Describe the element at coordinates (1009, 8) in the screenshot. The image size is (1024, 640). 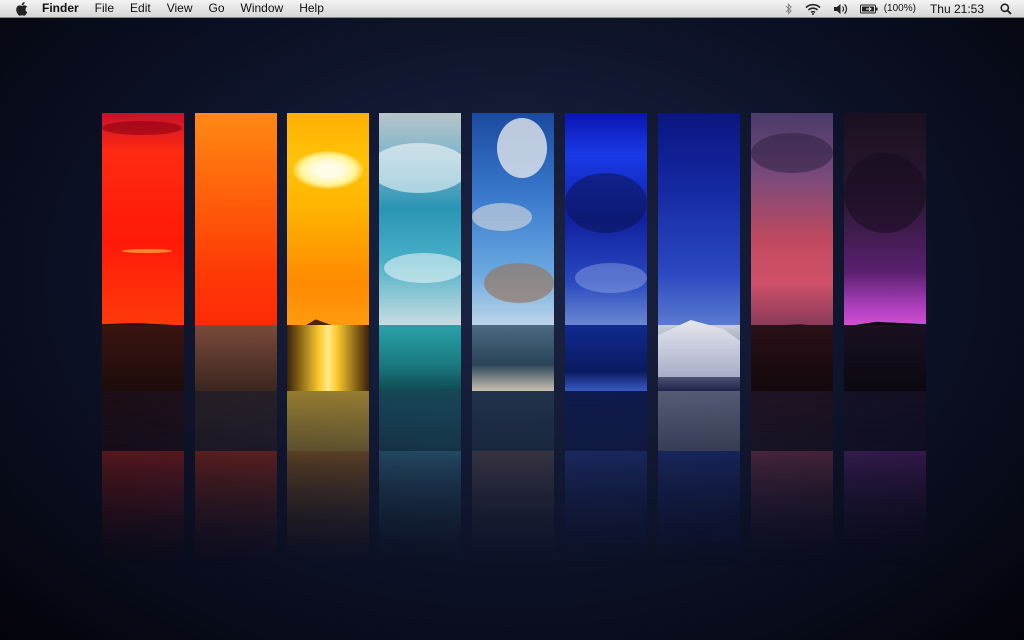
I see `spotlight-icon` at that location.